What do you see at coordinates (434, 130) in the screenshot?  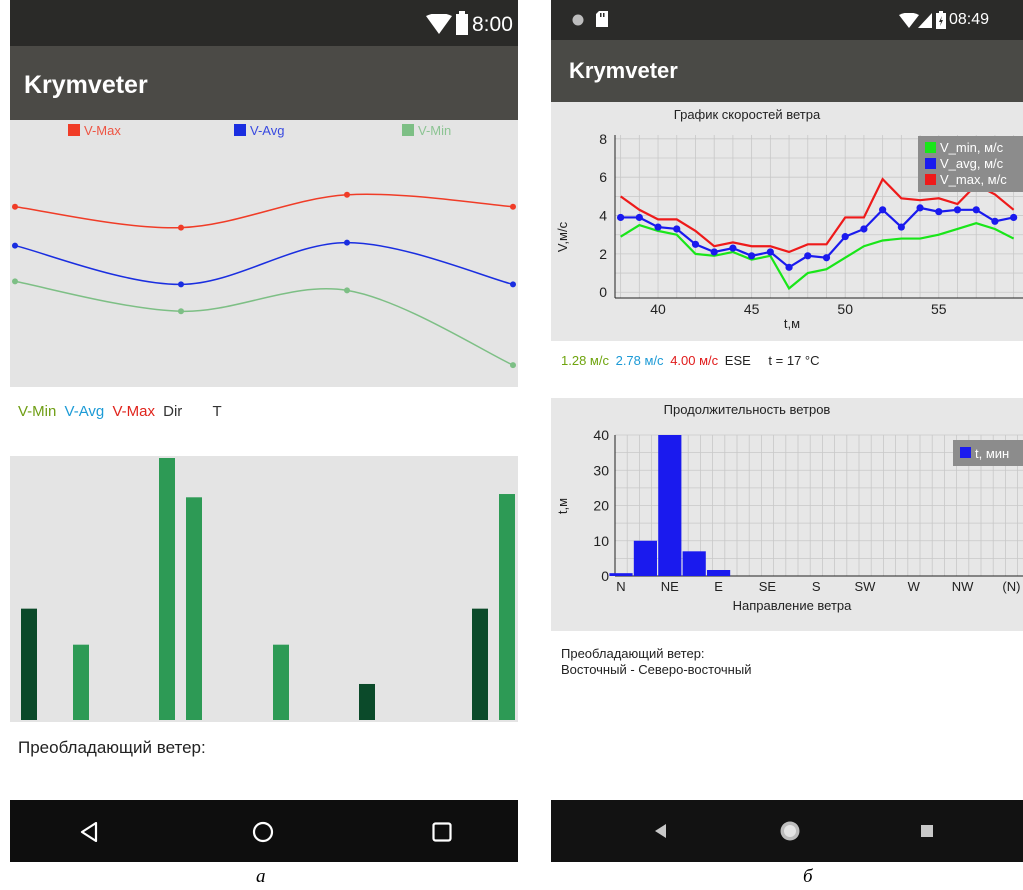 I see `legend-label-v-min: V-Min` at bounding box center [434, 130].